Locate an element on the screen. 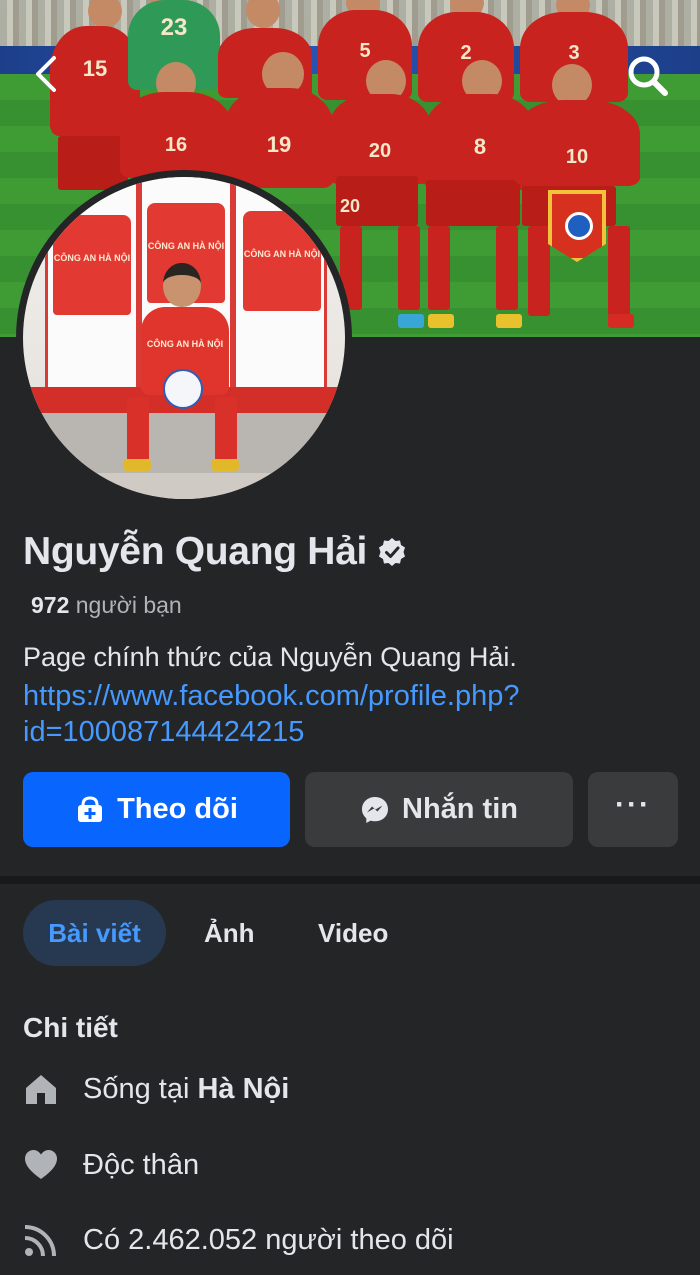 The width and height of the screenshot is (700, 1275). player: 19 is located at coordinates (279, 138).